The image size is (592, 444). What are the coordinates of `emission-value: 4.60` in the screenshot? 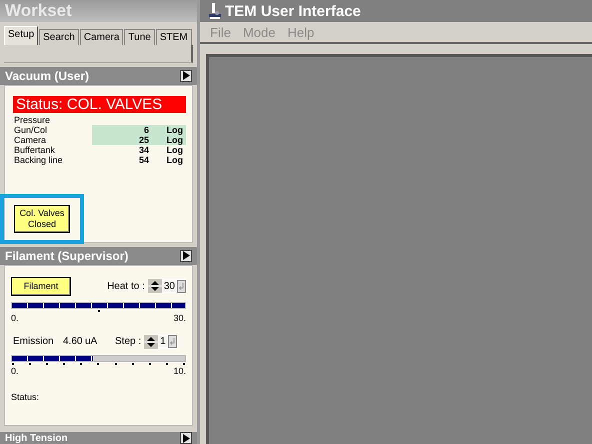 It's located at (73, 342).